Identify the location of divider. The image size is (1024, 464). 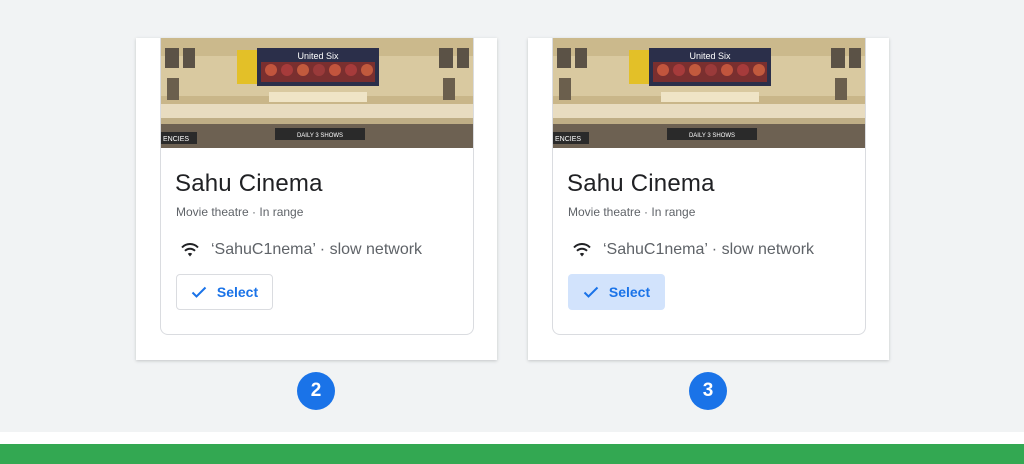
(512, 438).